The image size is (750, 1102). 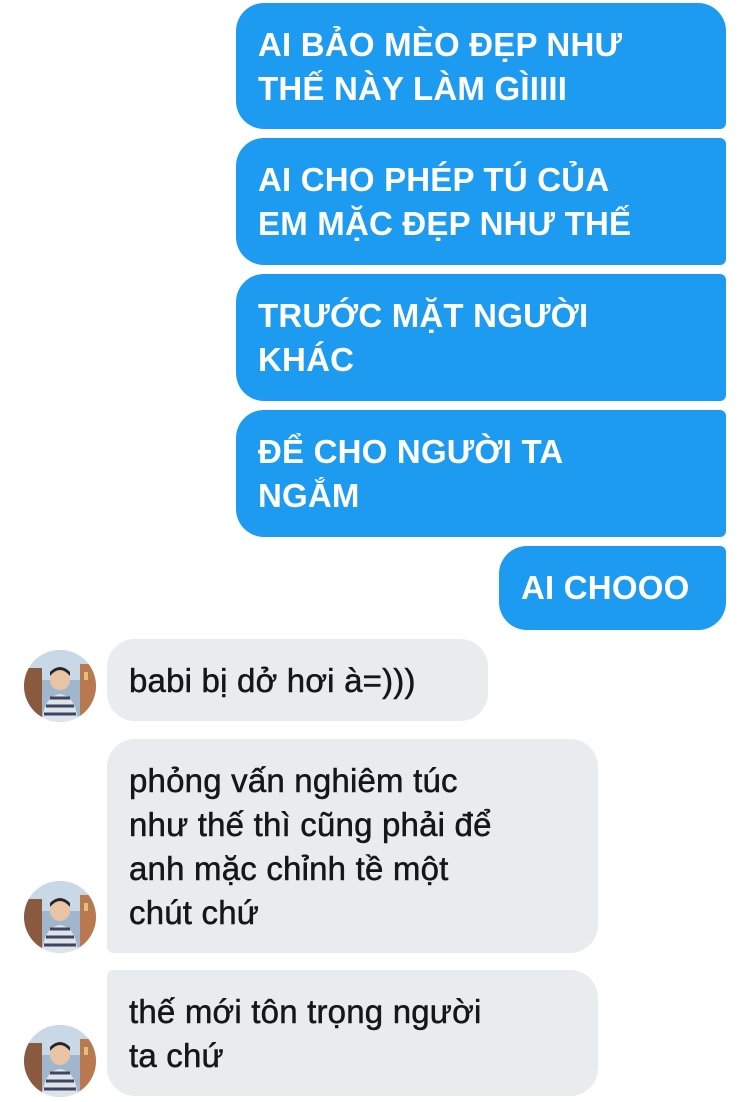 What do you see at coordinates (612, 588) in the screenshot?
I see `outgoing-message: AI CHOOO` at bounding box center [612, 588].